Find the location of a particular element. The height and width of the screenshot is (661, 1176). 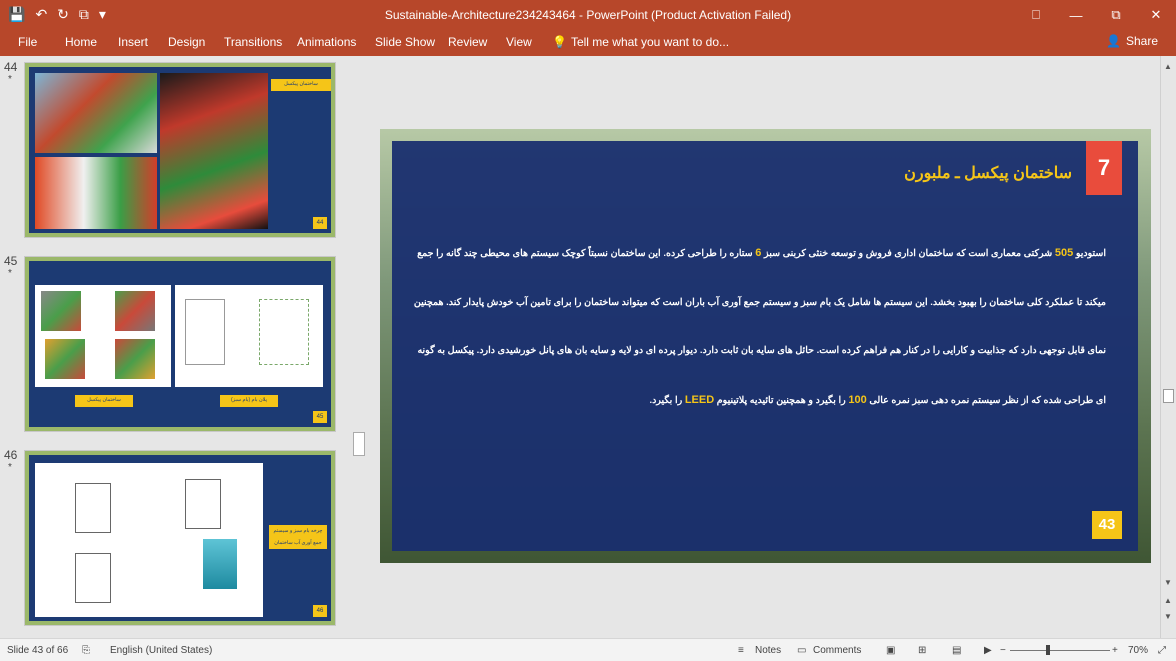

previous-slide-icon: ▲ is located at coordinates (1168, 600).